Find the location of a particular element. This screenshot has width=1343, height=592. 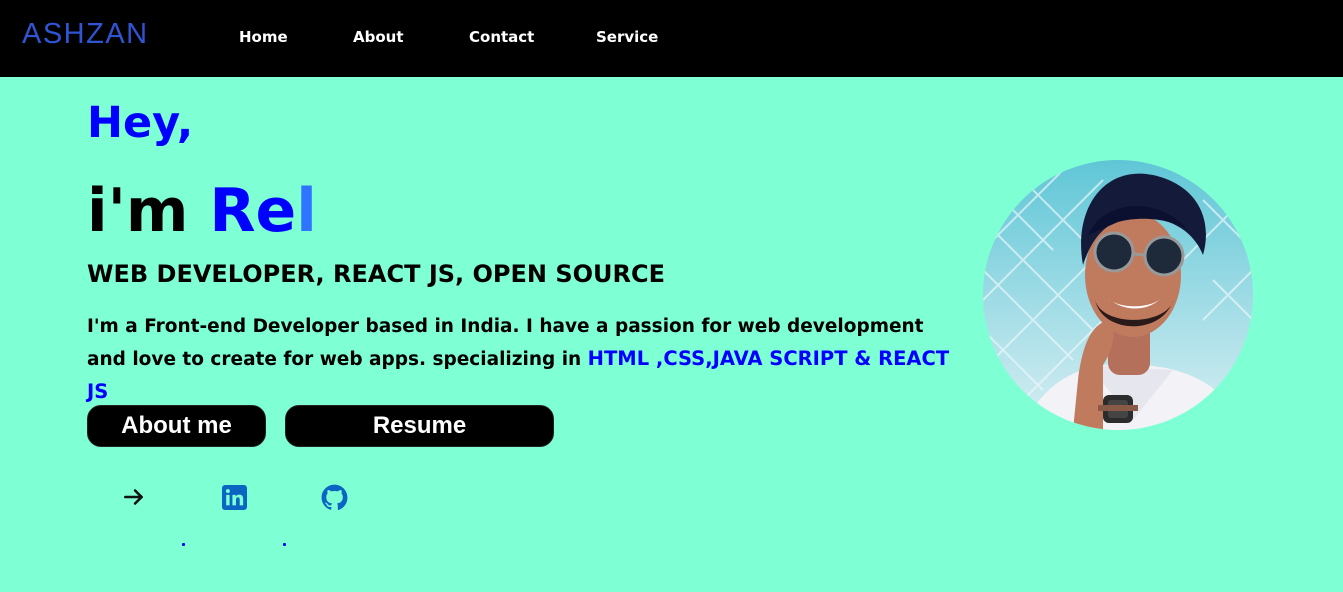

greeting: Hey, is located at coordinates (140, 123).